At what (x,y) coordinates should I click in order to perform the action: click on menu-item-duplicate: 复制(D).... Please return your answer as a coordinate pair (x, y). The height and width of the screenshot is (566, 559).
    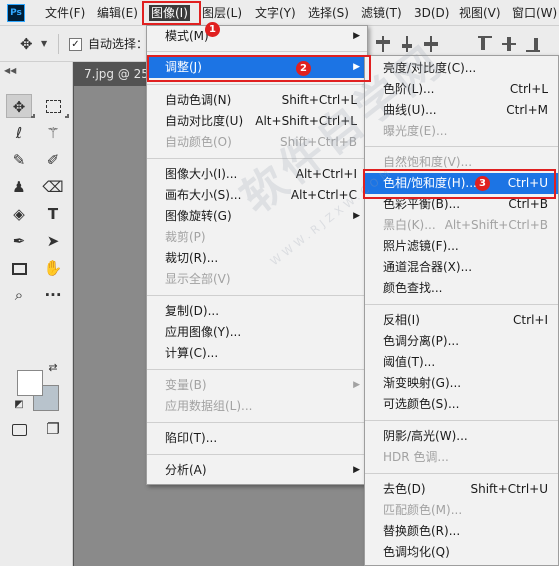
    Looking at the image, I should click on (257, 311).